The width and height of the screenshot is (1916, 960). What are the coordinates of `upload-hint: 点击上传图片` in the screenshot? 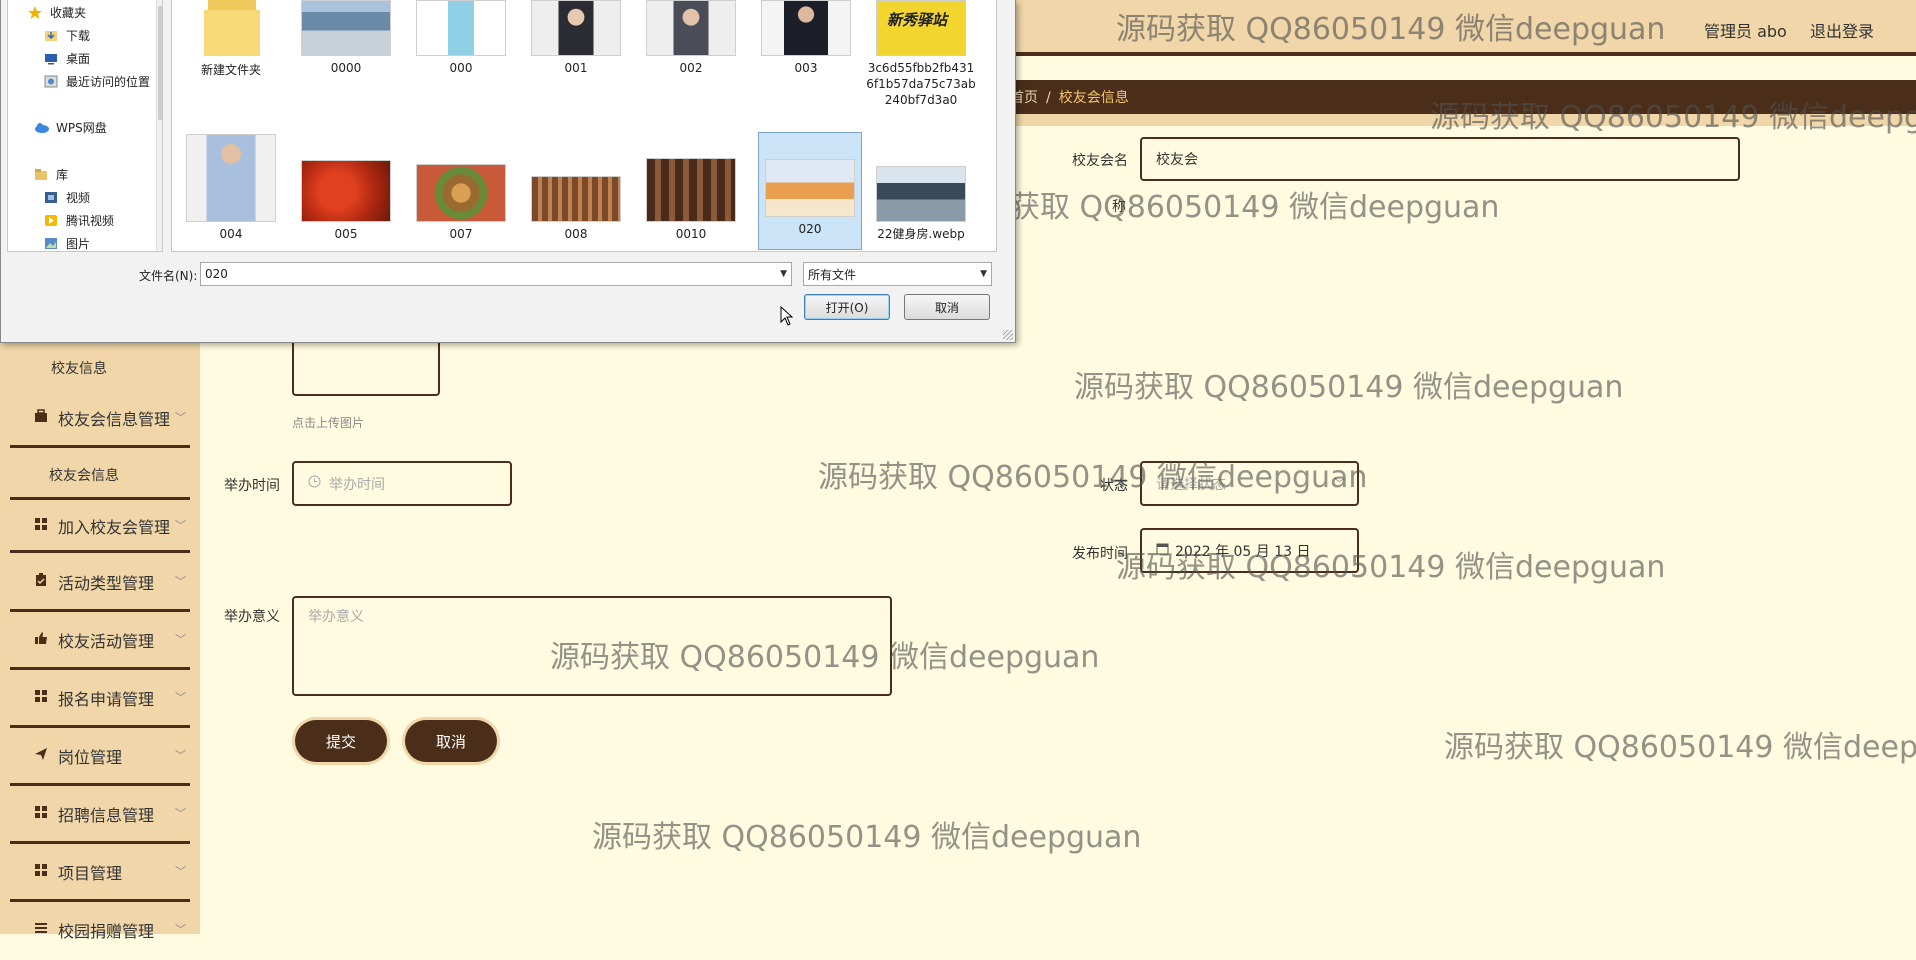 It's located at (328, 422).